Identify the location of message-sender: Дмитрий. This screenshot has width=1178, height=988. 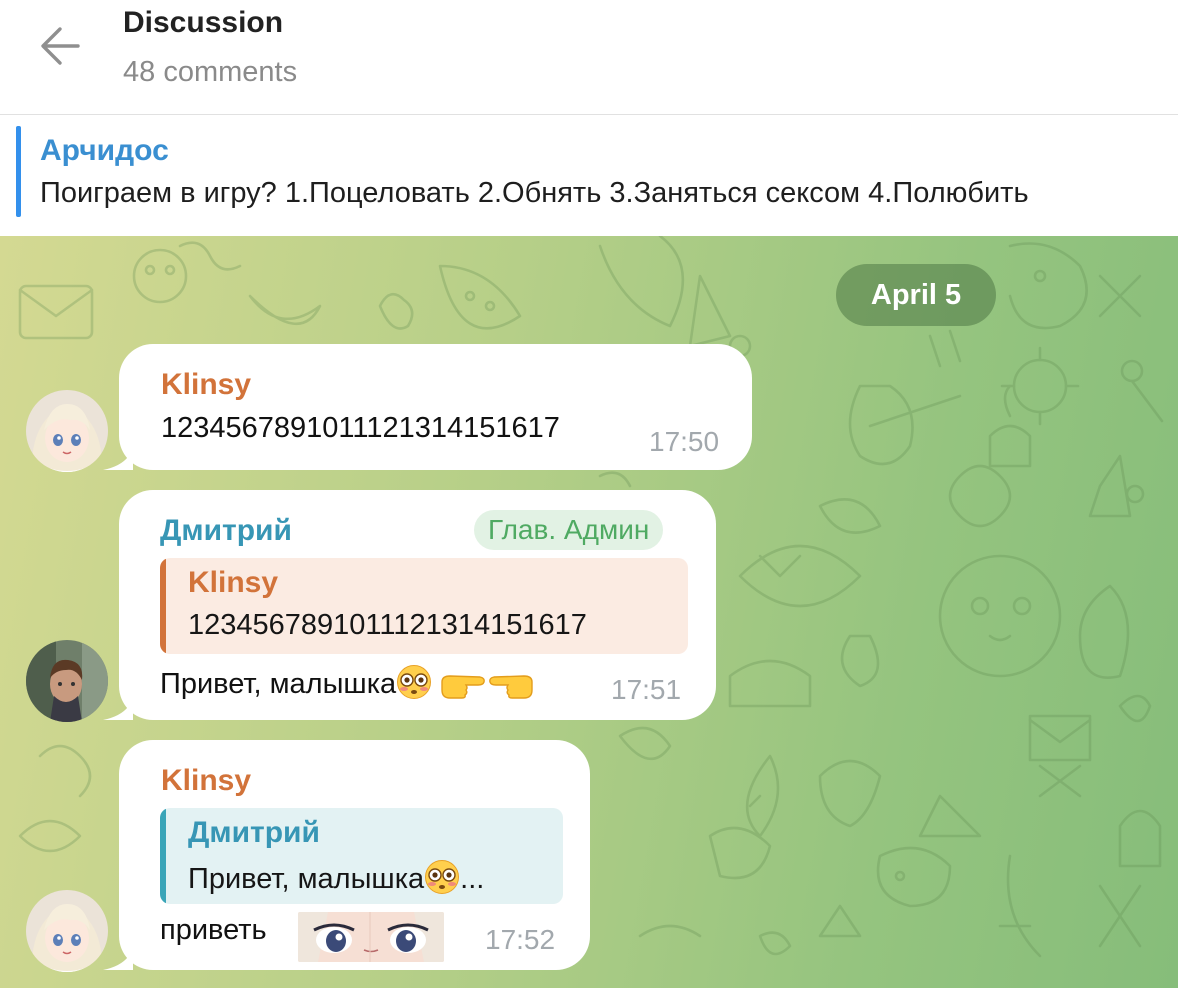
(226, 531).